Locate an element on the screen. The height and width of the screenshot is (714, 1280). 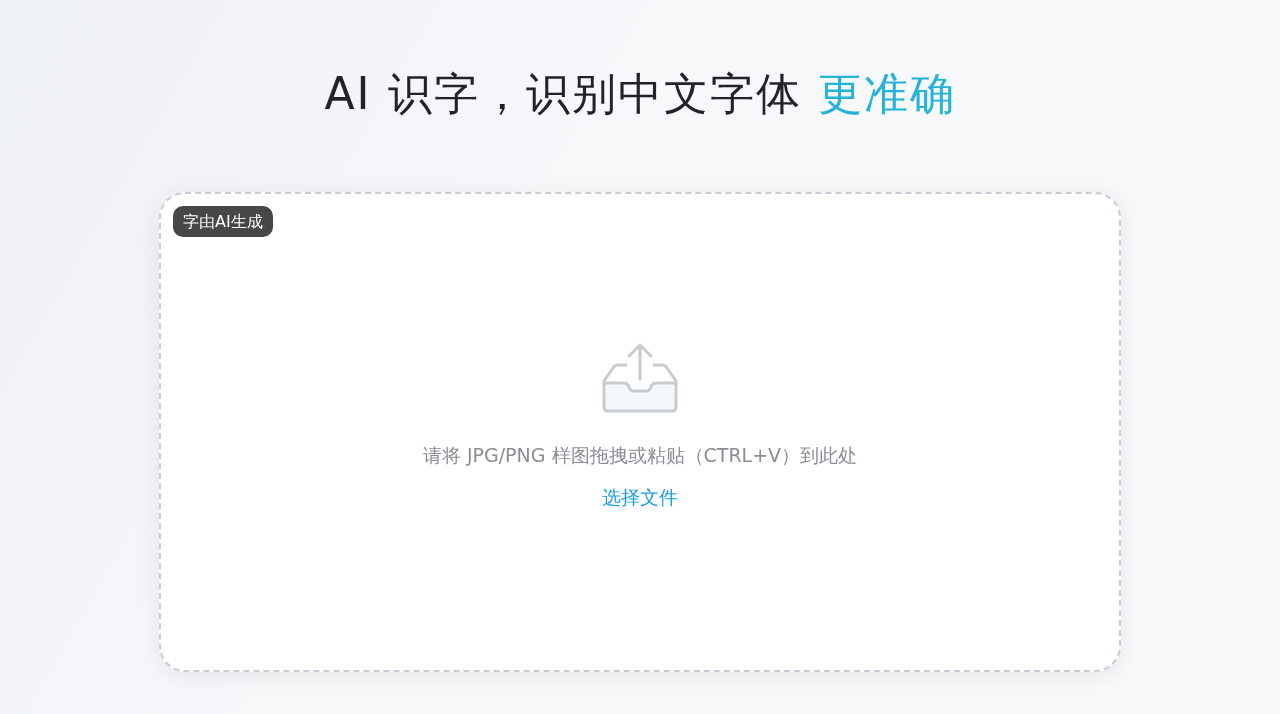
upload-tray-icon is located at coordinates (640, 378).